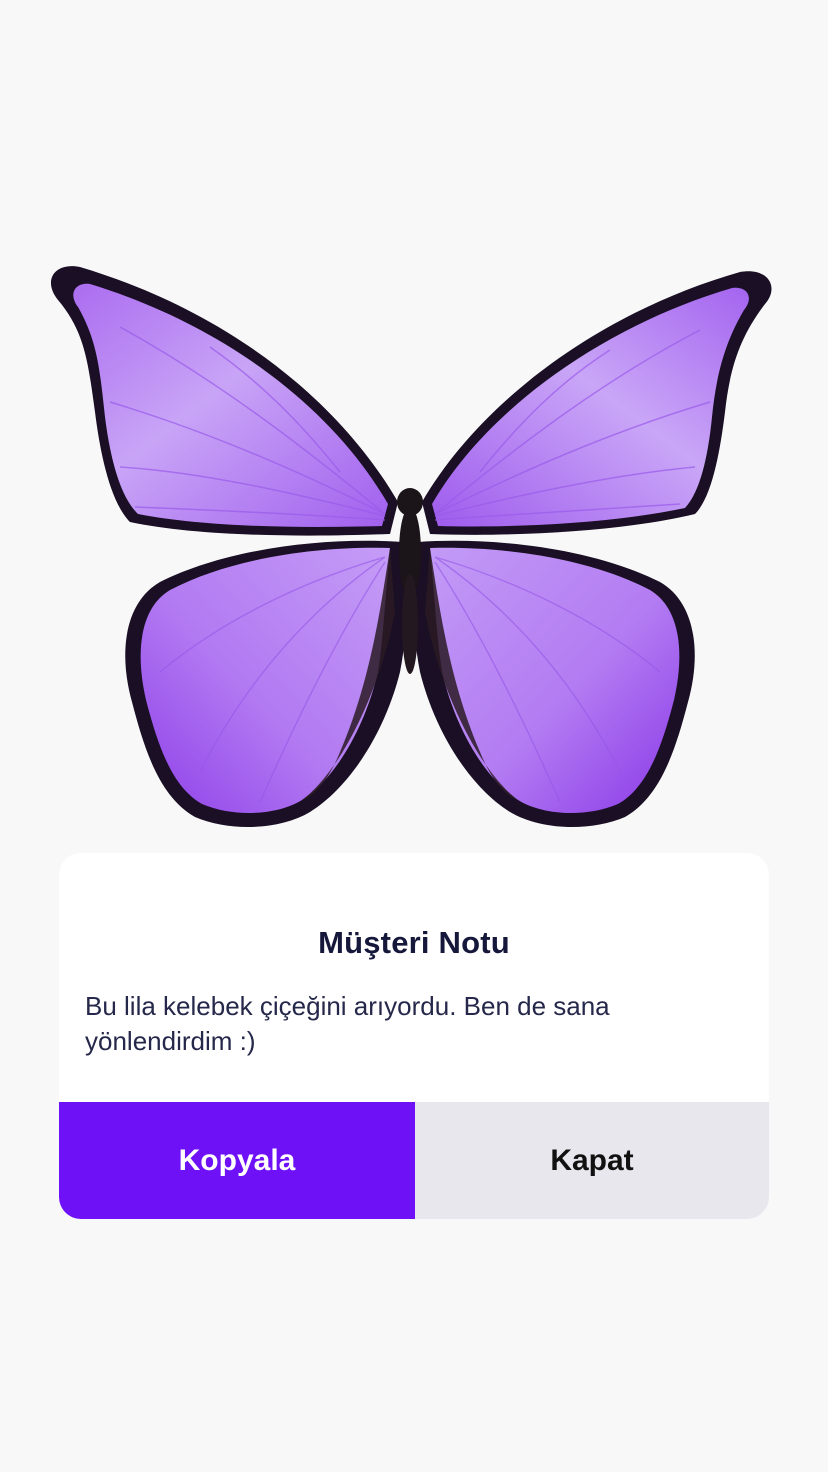  Describe the element at coordinates (414, 942) in the screenshot. I see `dialog-title: Müşteri Notu` at that location.